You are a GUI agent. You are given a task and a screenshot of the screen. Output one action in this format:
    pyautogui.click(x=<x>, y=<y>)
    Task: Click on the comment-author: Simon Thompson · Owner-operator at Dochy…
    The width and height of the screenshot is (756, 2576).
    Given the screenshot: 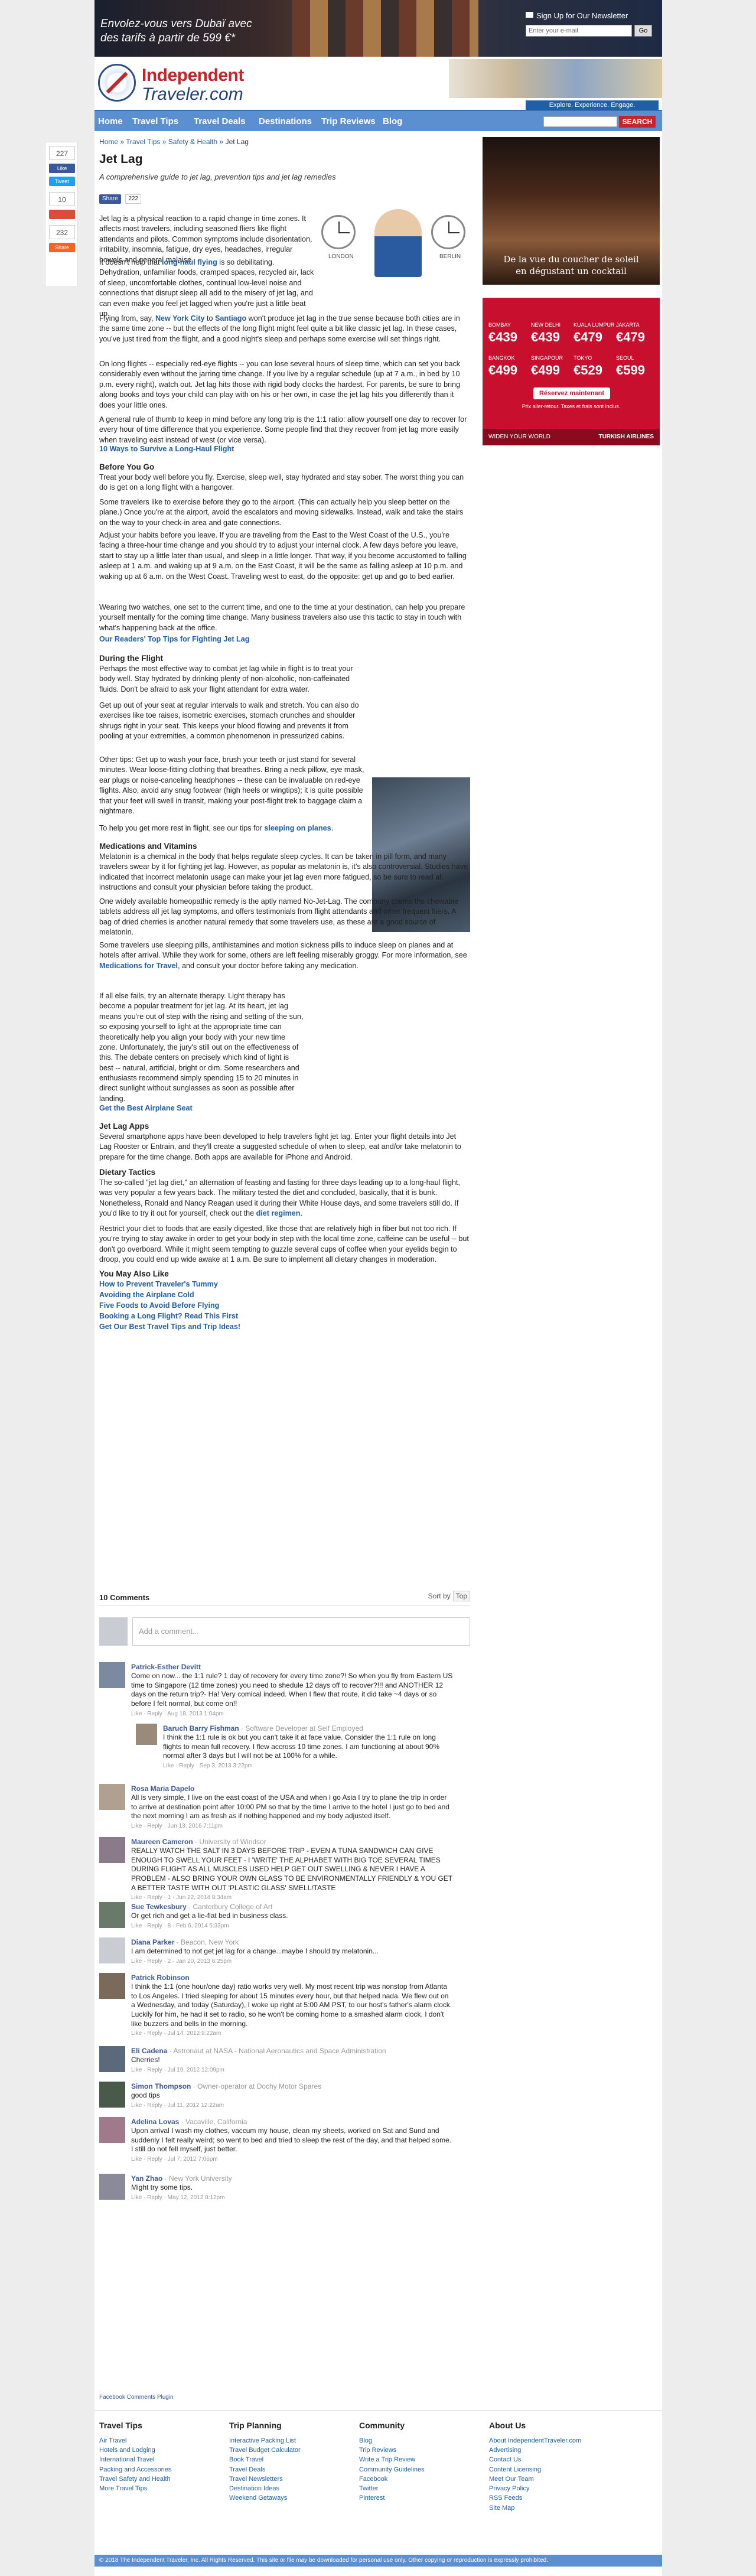 What is the action you would take?
    pyautogui.click(x=292, y=2086)
    